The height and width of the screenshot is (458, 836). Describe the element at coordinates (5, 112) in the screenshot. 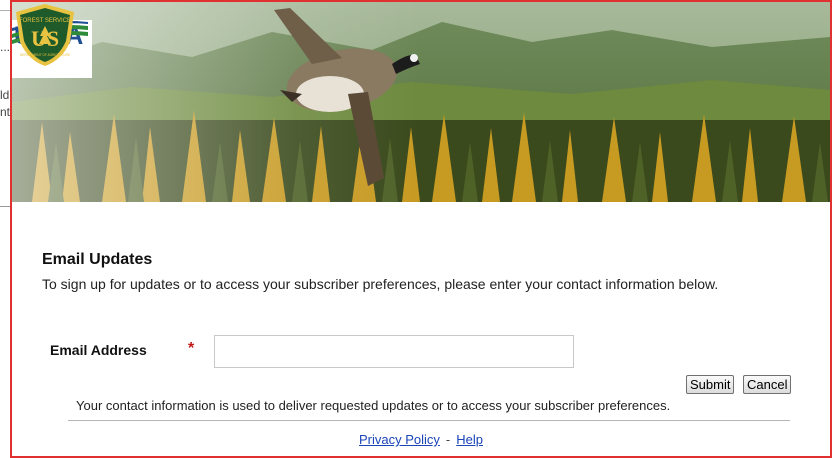

I see `background-text: nt` at that location.